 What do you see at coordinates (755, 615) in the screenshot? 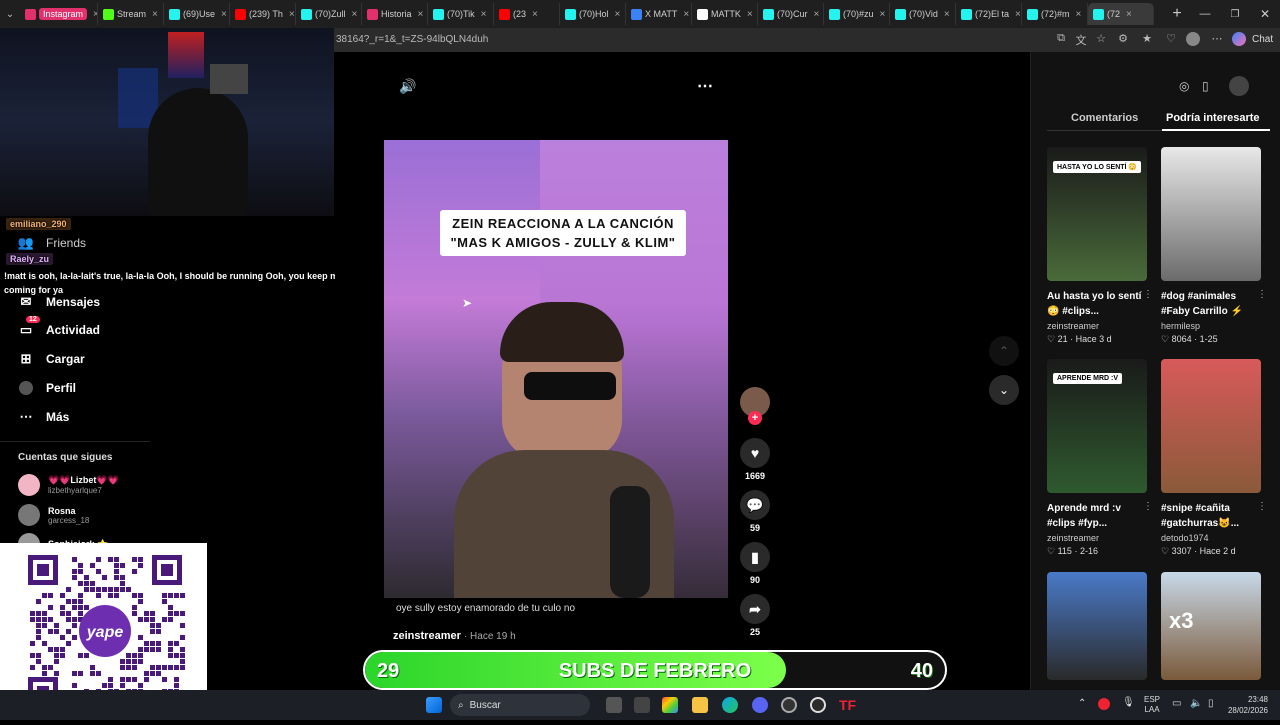
I see `share-button: ➦ 25` at bounding box center [755, 615].